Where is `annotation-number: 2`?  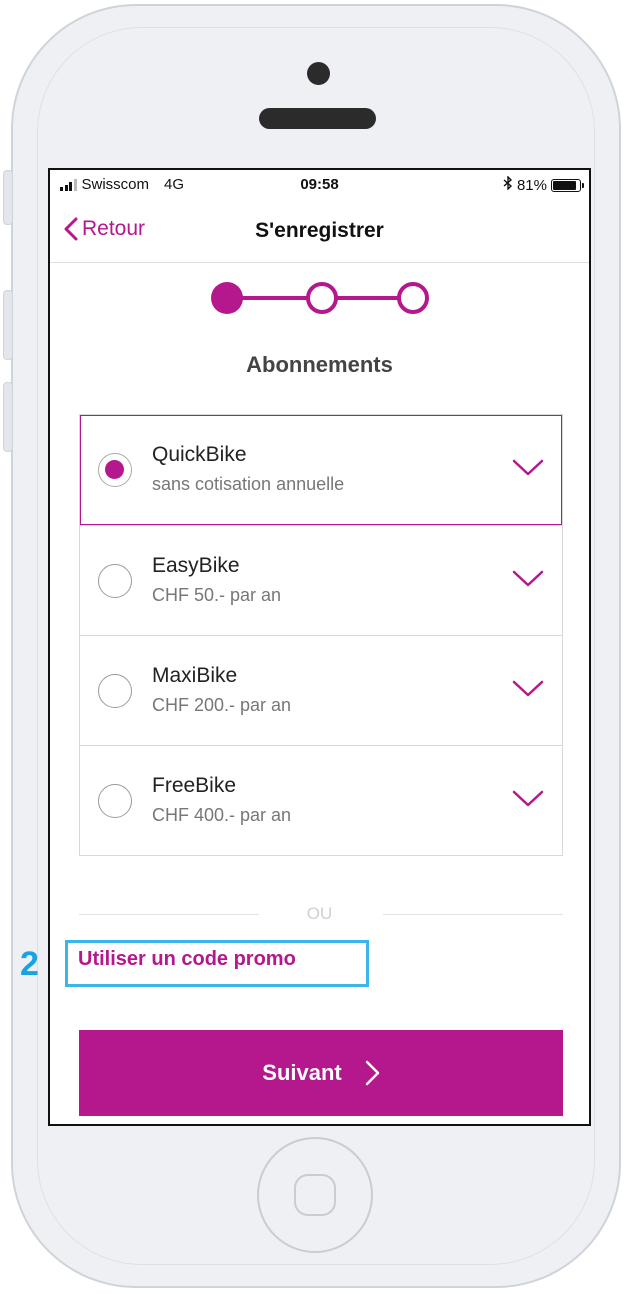 annotation-number: 2 is located at coordinates (29, 964).